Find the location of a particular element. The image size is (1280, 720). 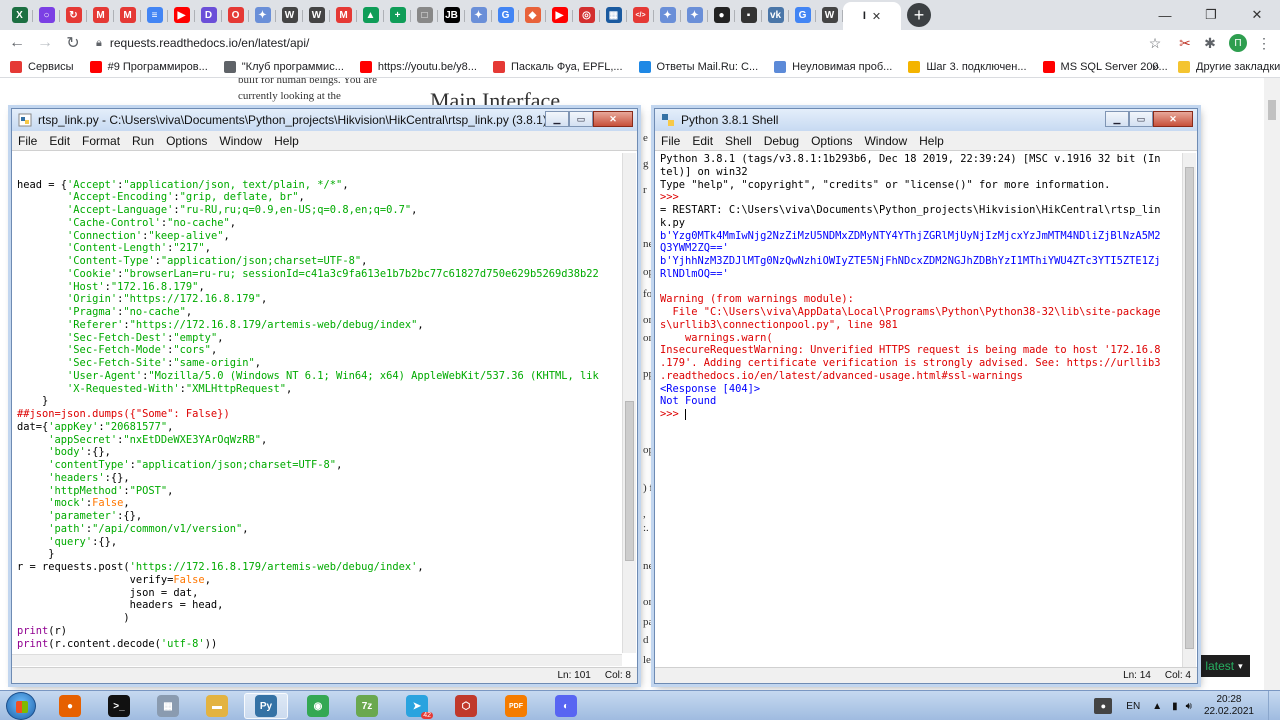

menu-format: Format is located at coordinates (101, 141).